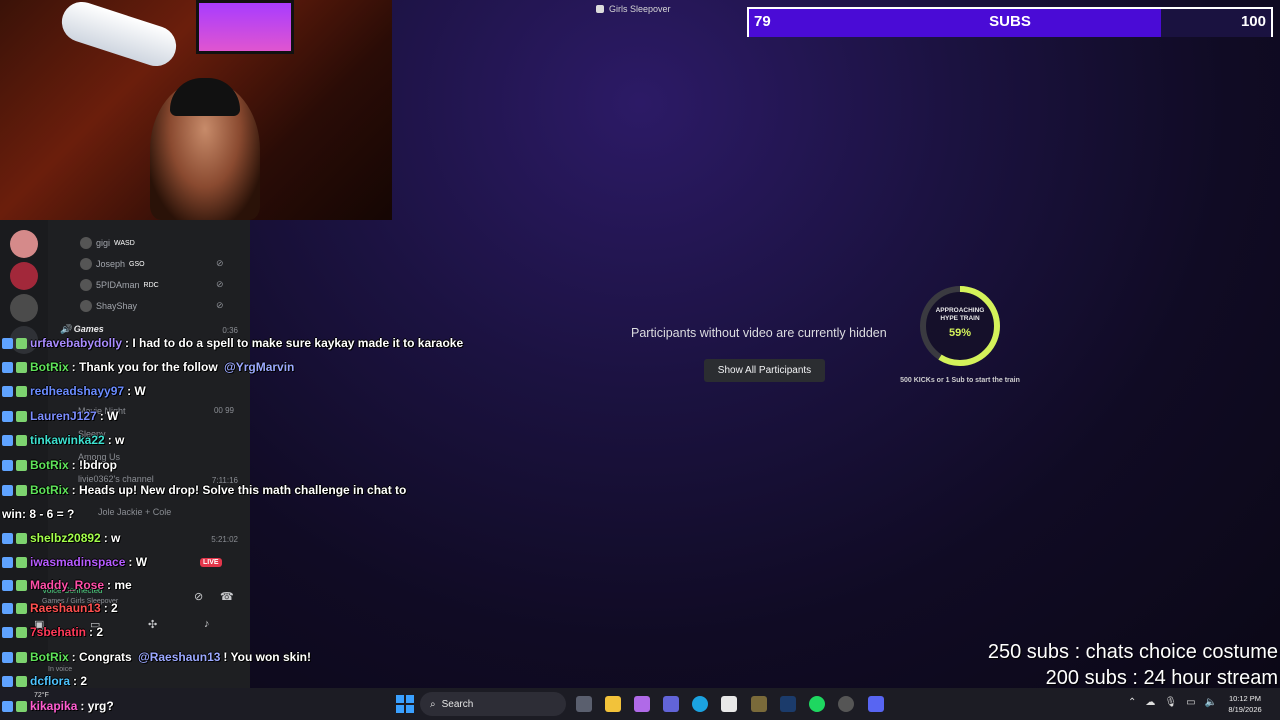 Image resolution: width=1280 pixels, height=720 pixels. What do you see at coordinates (41, 695) in the screenshot?
I see `weather-widget: 72°F` at bounding box center [41, 695].